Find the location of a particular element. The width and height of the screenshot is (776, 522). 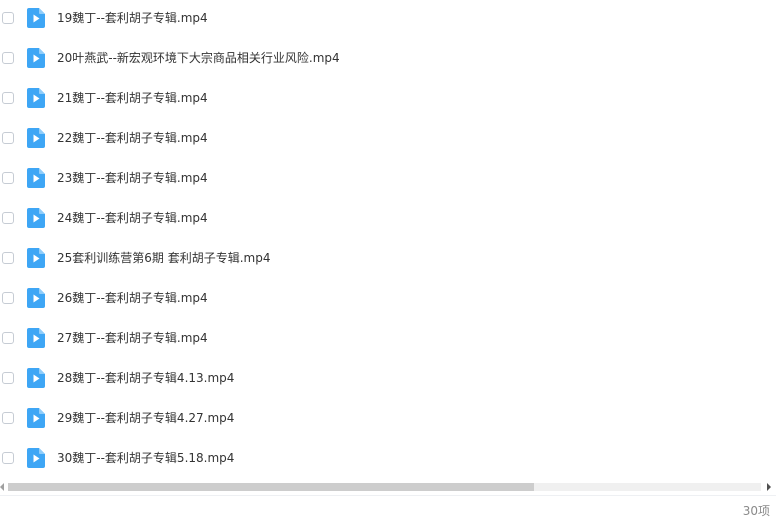

file-row: 23魏丁--套利胡子专辑.mp4 is located at coordinates (388, 178).